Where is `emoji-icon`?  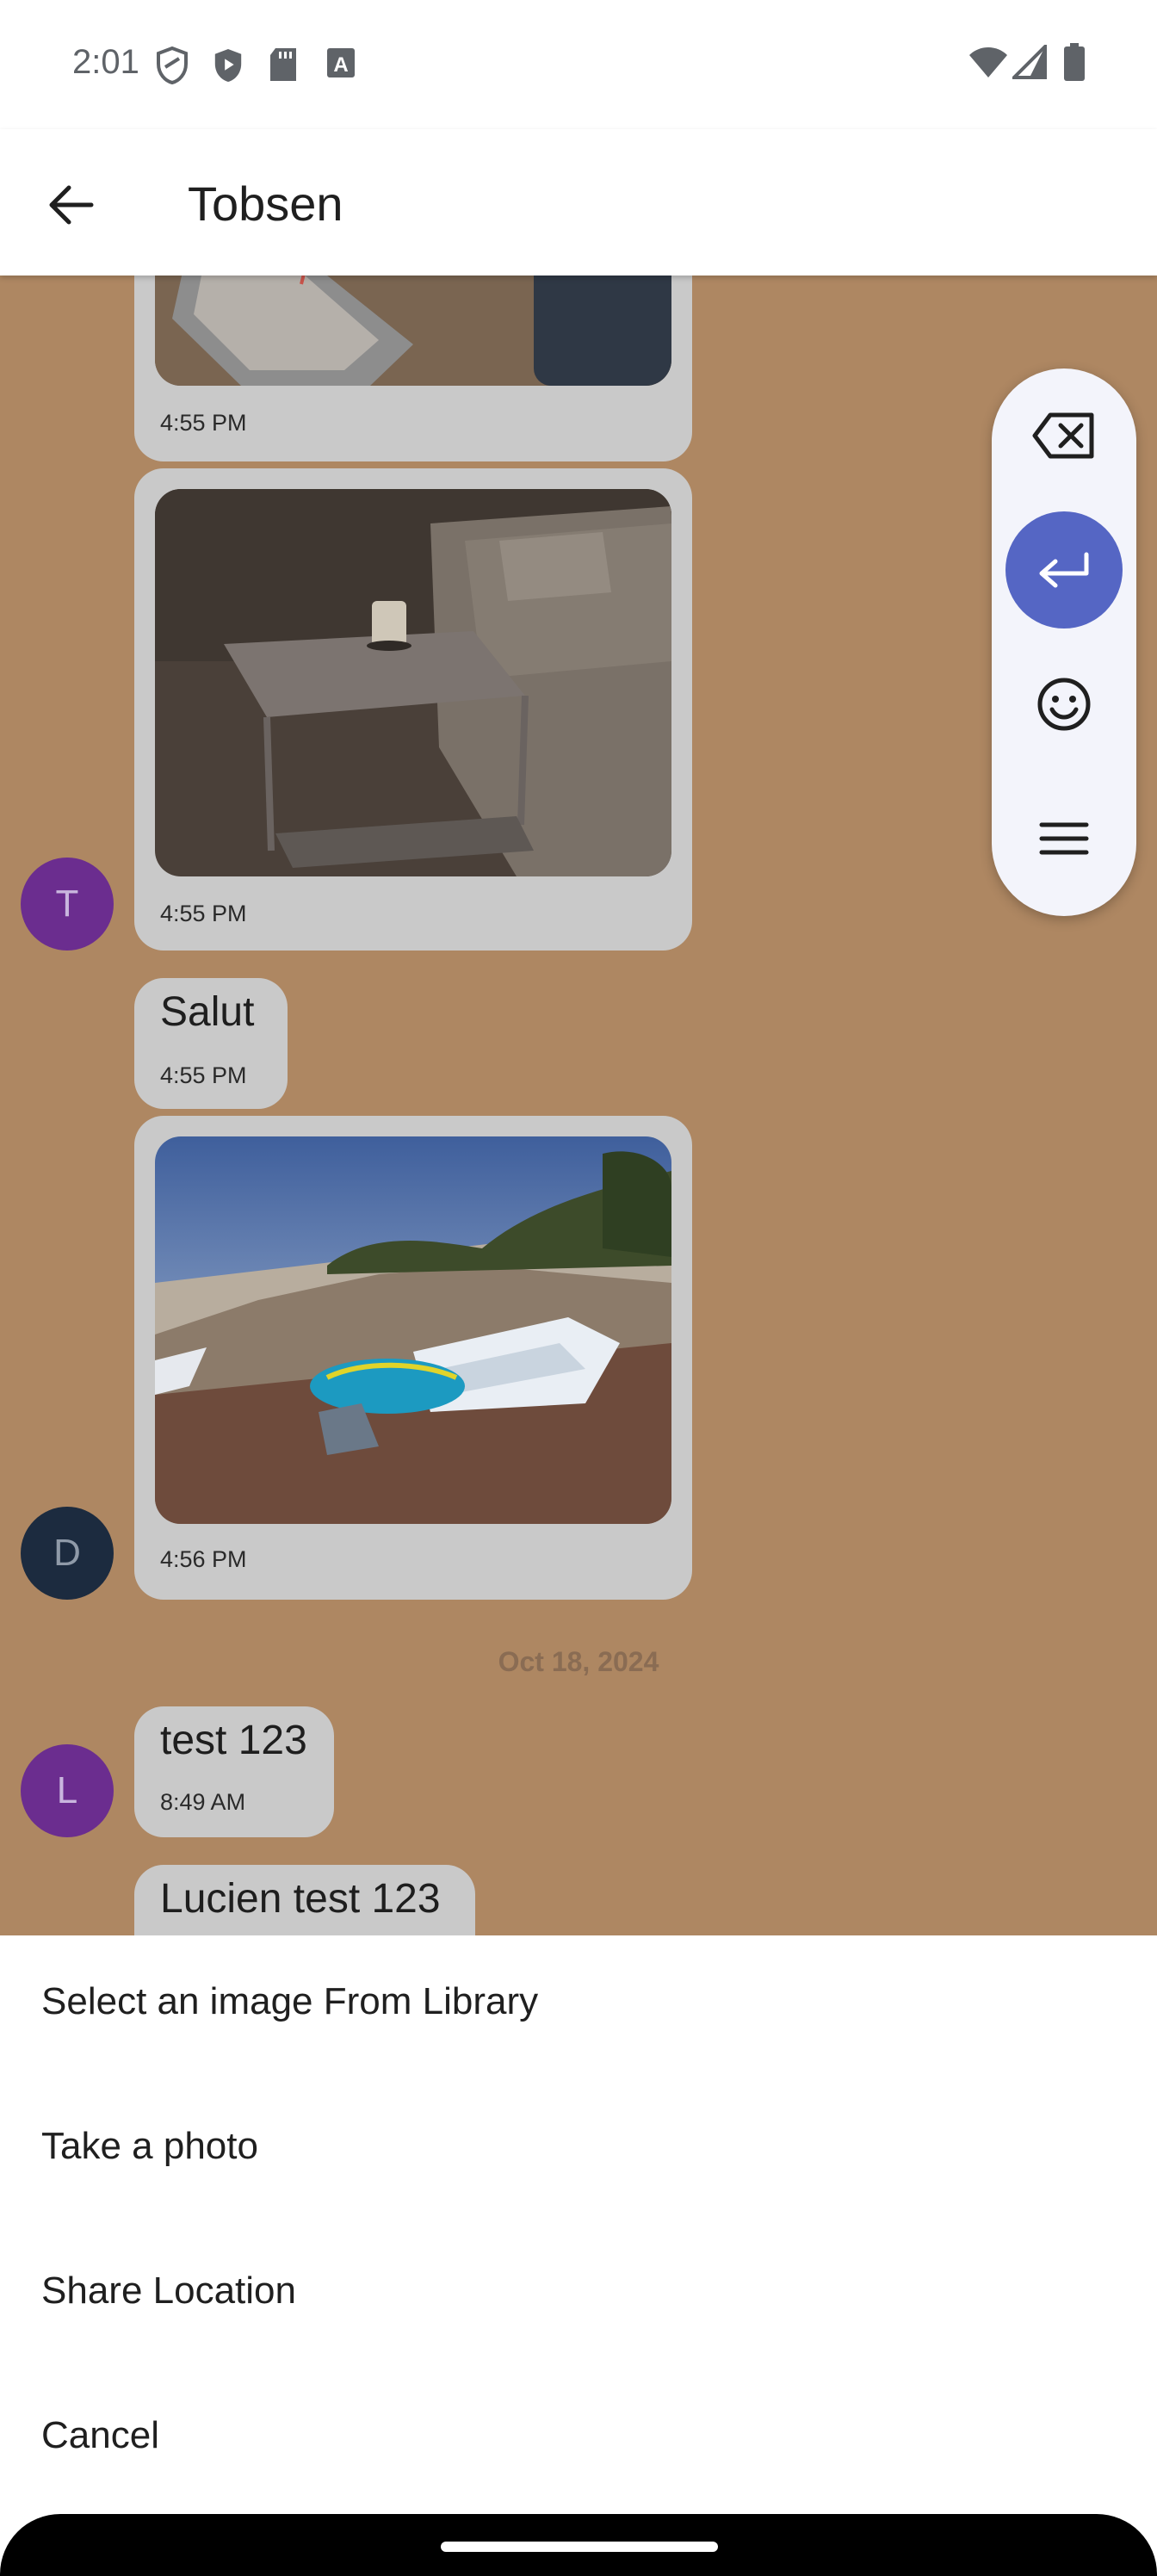 emoji-icon is located at coordinates (1064, 704).